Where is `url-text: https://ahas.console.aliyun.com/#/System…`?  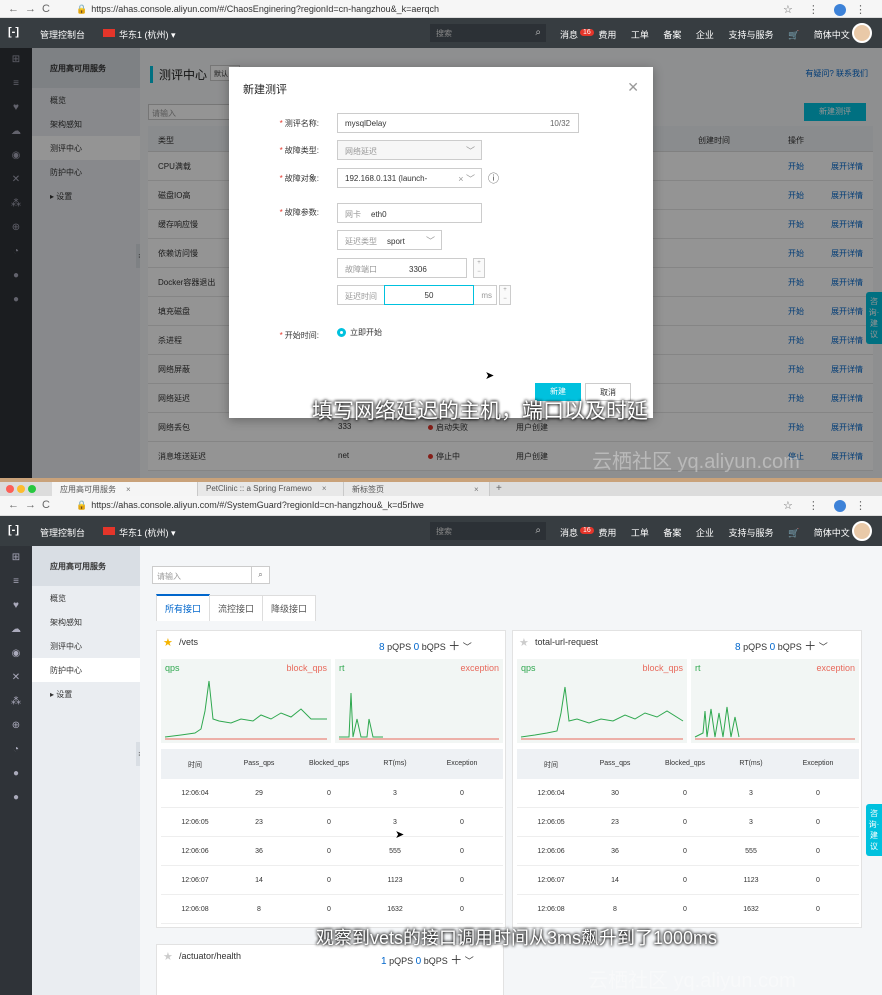 url-text: https://ahas.console.aliyun.com/#/System… is located at coordinates (257, 505).